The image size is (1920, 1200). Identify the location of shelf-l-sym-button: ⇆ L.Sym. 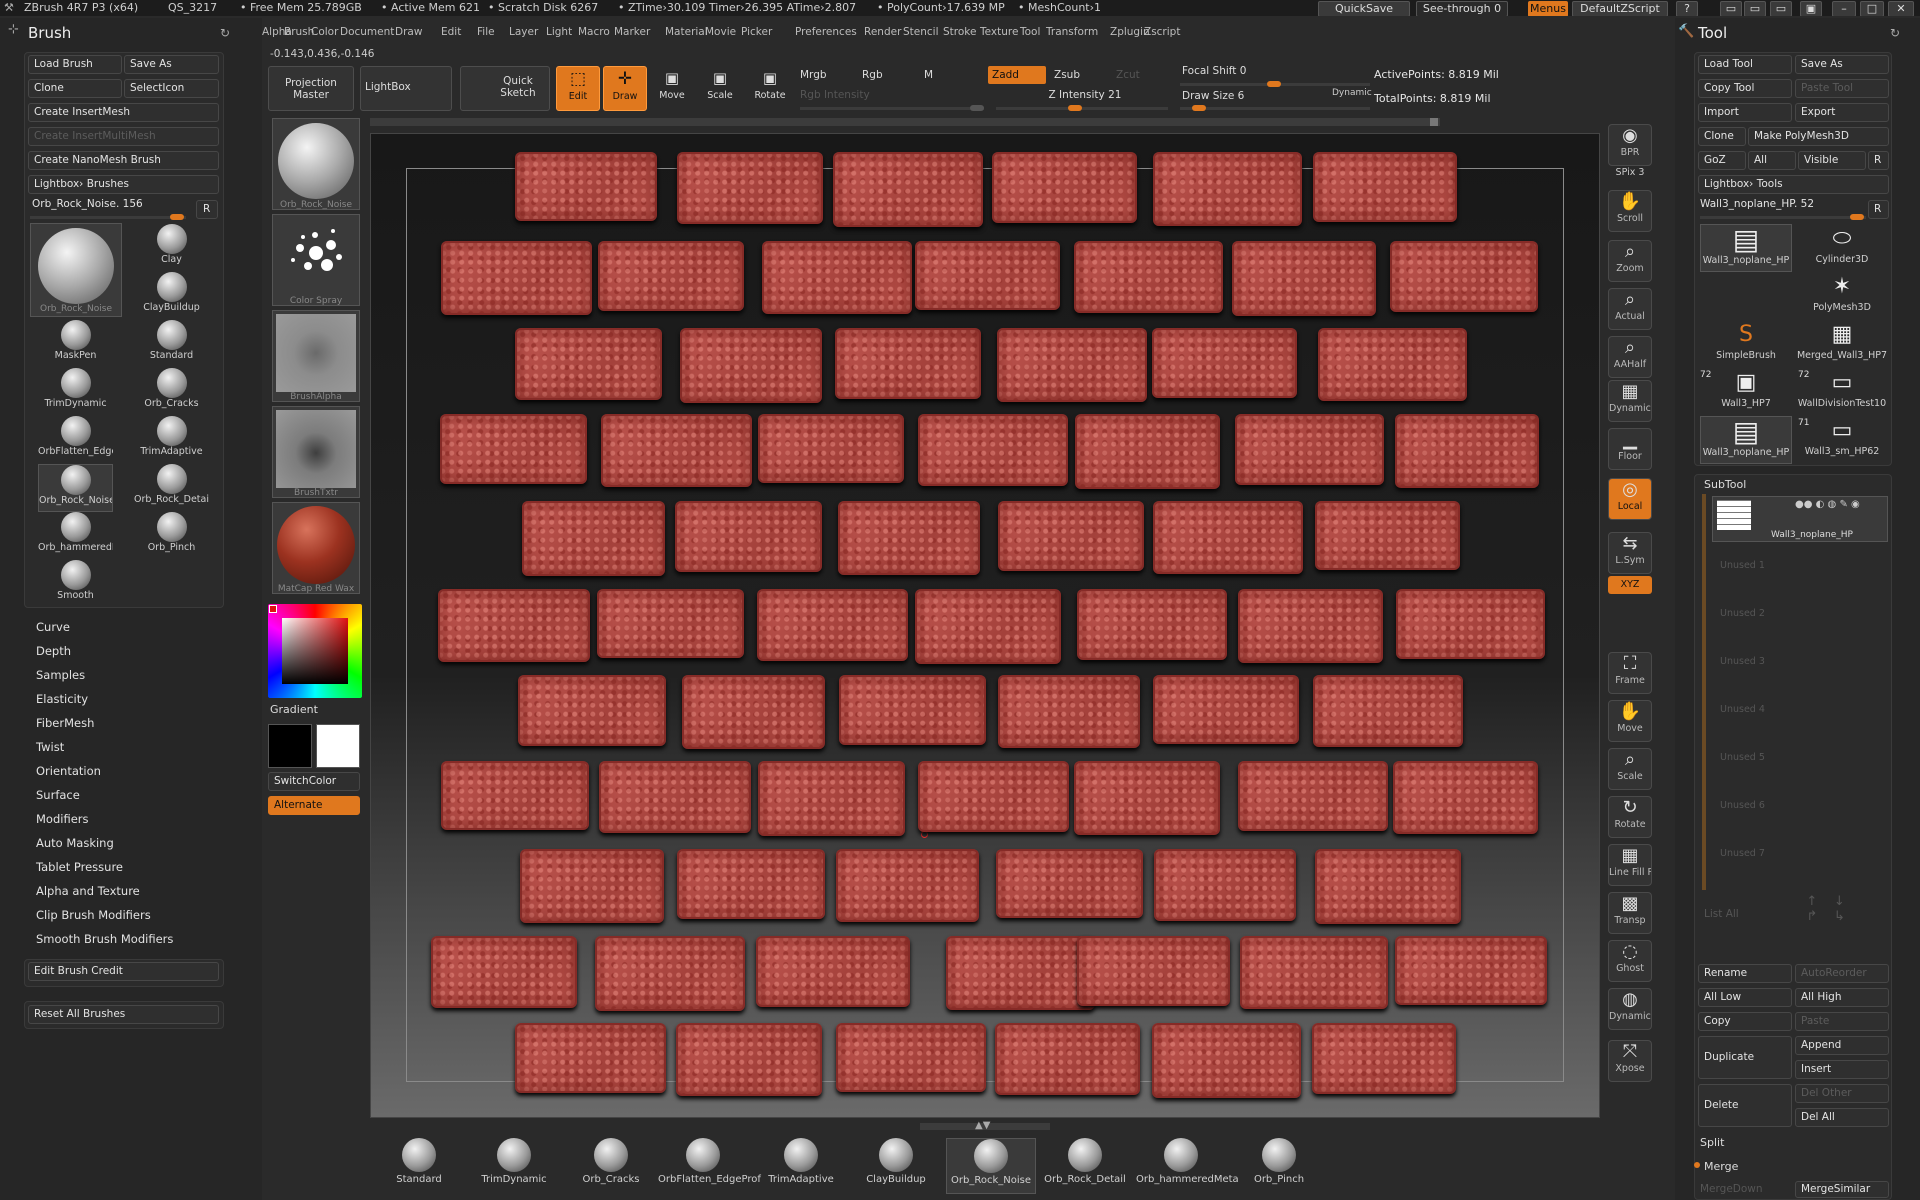
(1630, 553).